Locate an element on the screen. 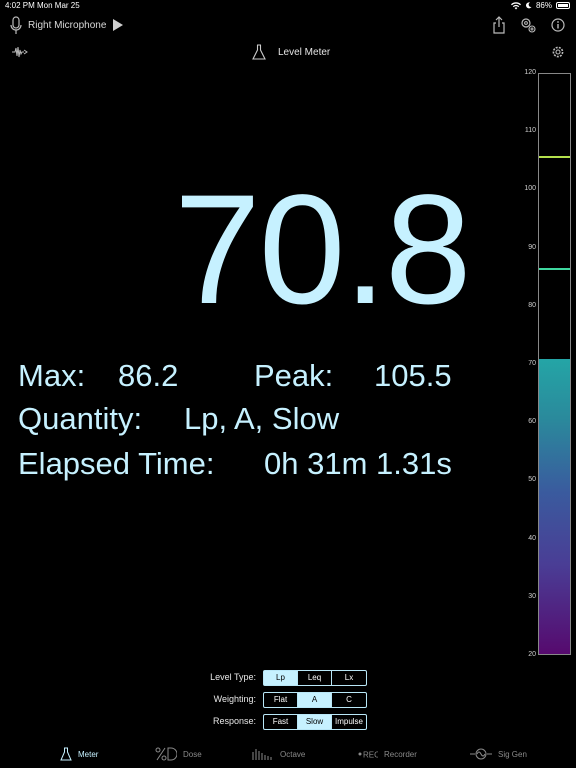 This screenshot has height=768, width=576. percent-dose-icon is located at coordinates (166, 754).